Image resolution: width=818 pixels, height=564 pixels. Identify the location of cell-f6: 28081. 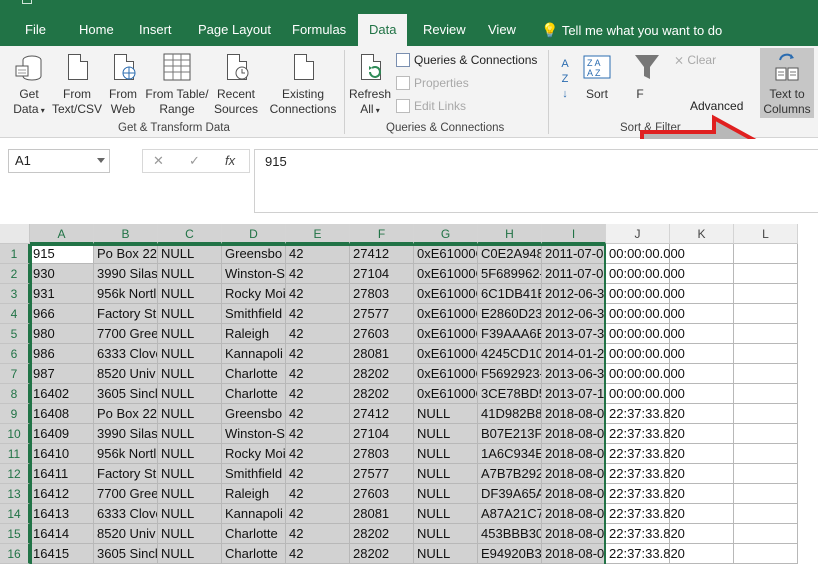
(382, 354).